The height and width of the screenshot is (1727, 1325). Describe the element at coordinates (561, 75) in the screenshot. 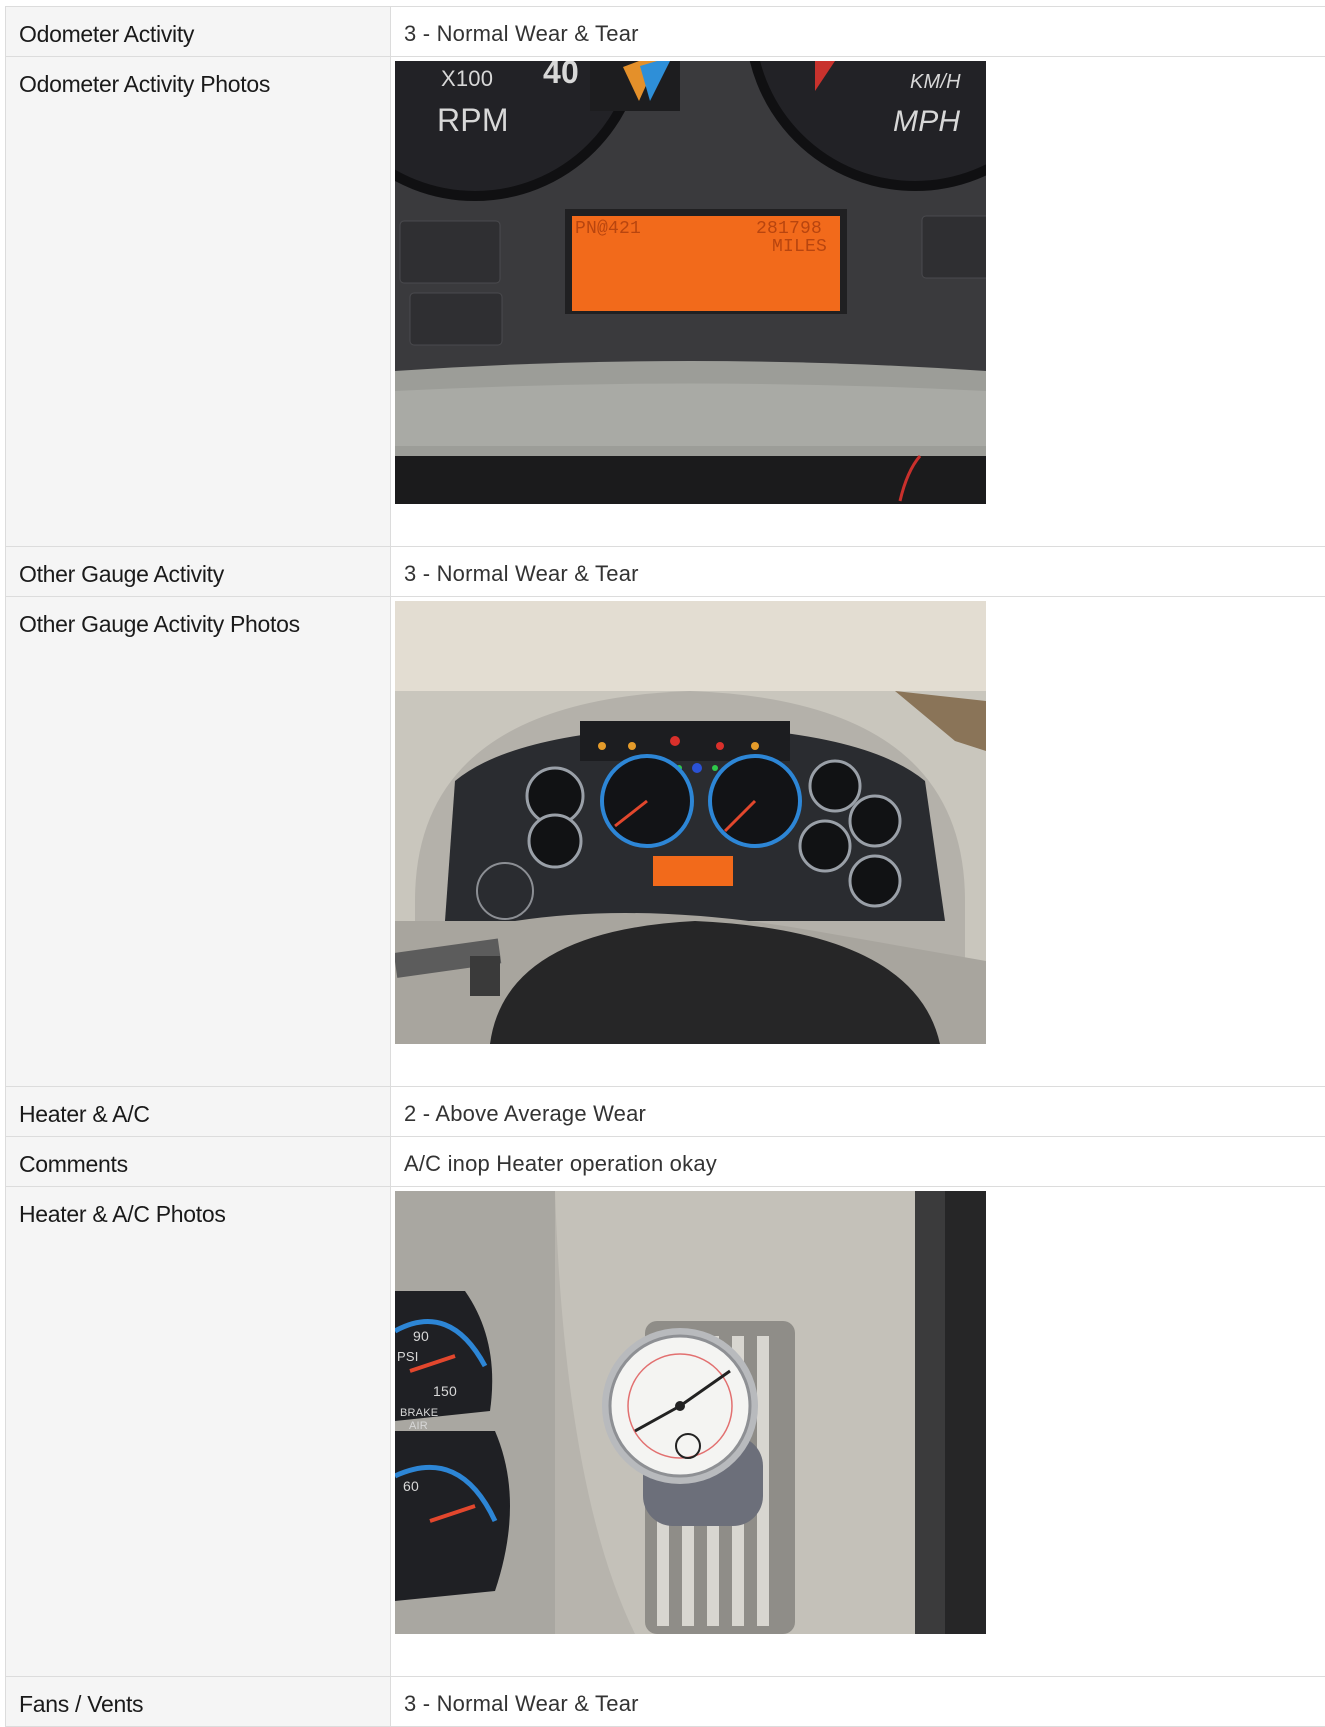

I see `photo-text: 40` at that location.